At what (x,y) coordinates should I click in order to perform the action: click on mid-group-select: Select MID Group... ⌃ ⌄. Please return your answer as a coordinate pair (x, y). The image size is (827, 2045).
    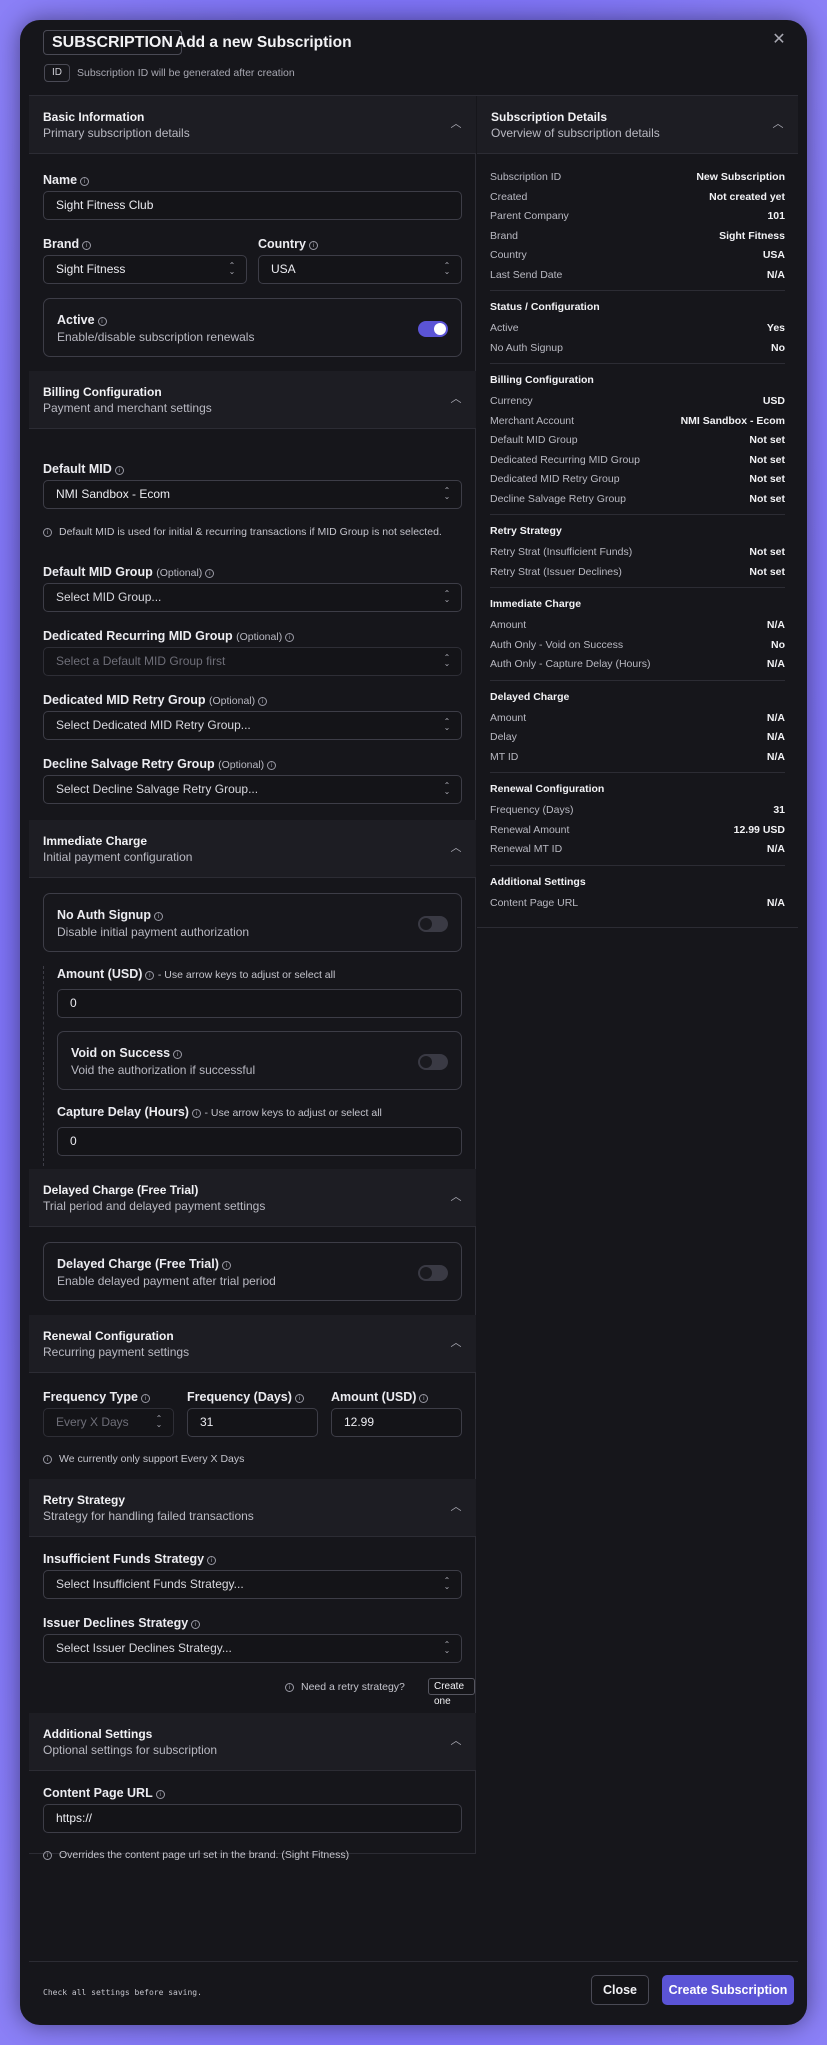
    Looking at the image, I should click on (252, 597).